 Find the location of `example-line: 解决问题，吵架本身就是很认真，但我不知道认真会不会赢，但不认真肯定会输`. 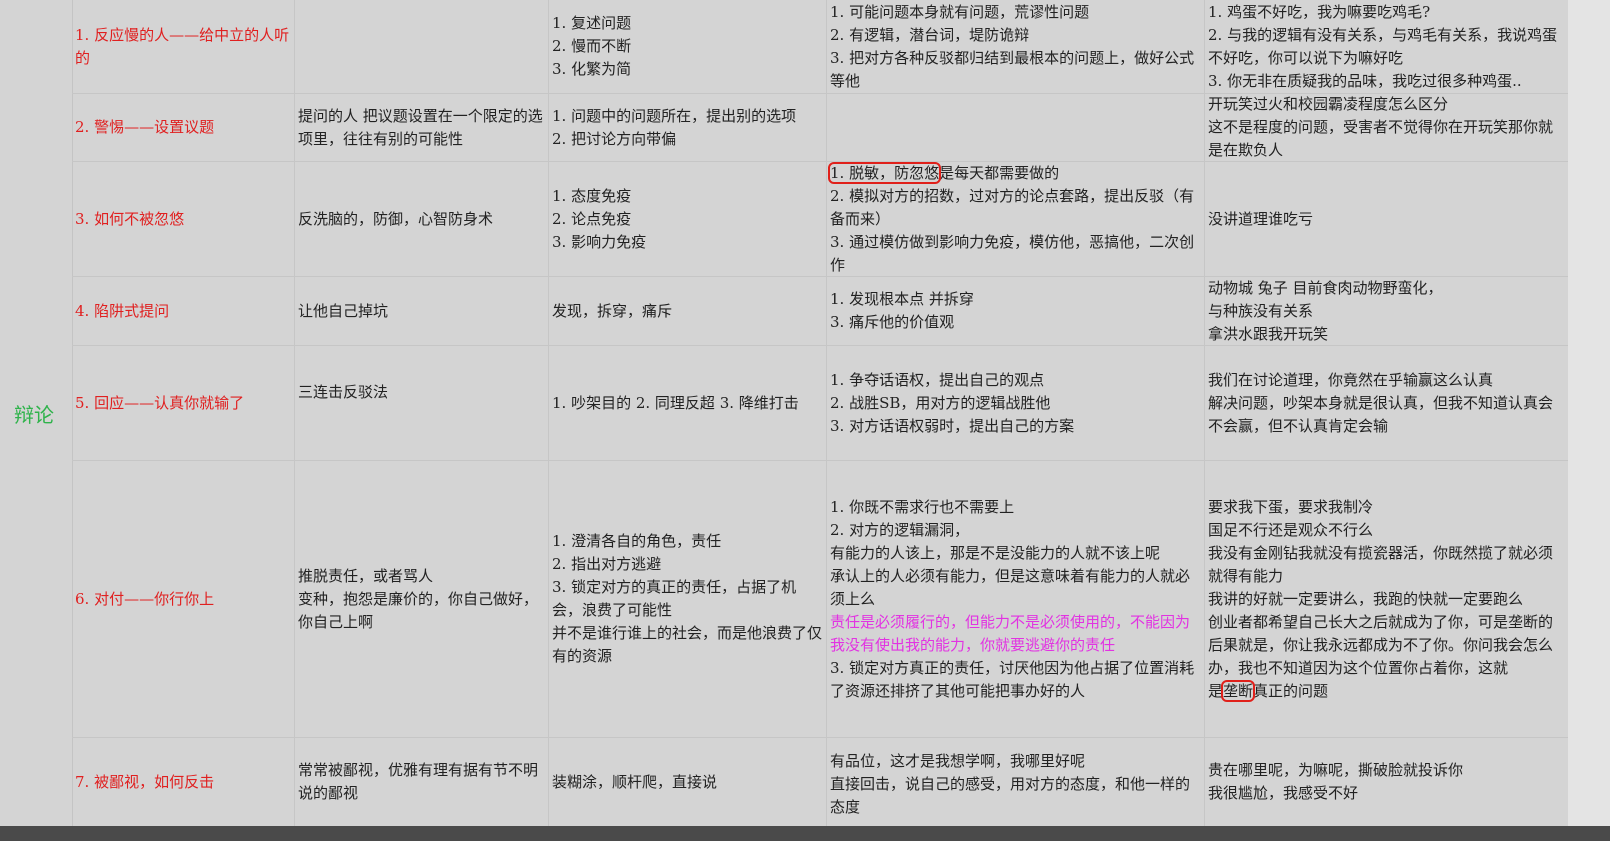

example-line: 解决问题，吵架本身就是很认真，但我不知道认真会不会赢，但不认真肯定会输 is located at coordinates (1381, 414).